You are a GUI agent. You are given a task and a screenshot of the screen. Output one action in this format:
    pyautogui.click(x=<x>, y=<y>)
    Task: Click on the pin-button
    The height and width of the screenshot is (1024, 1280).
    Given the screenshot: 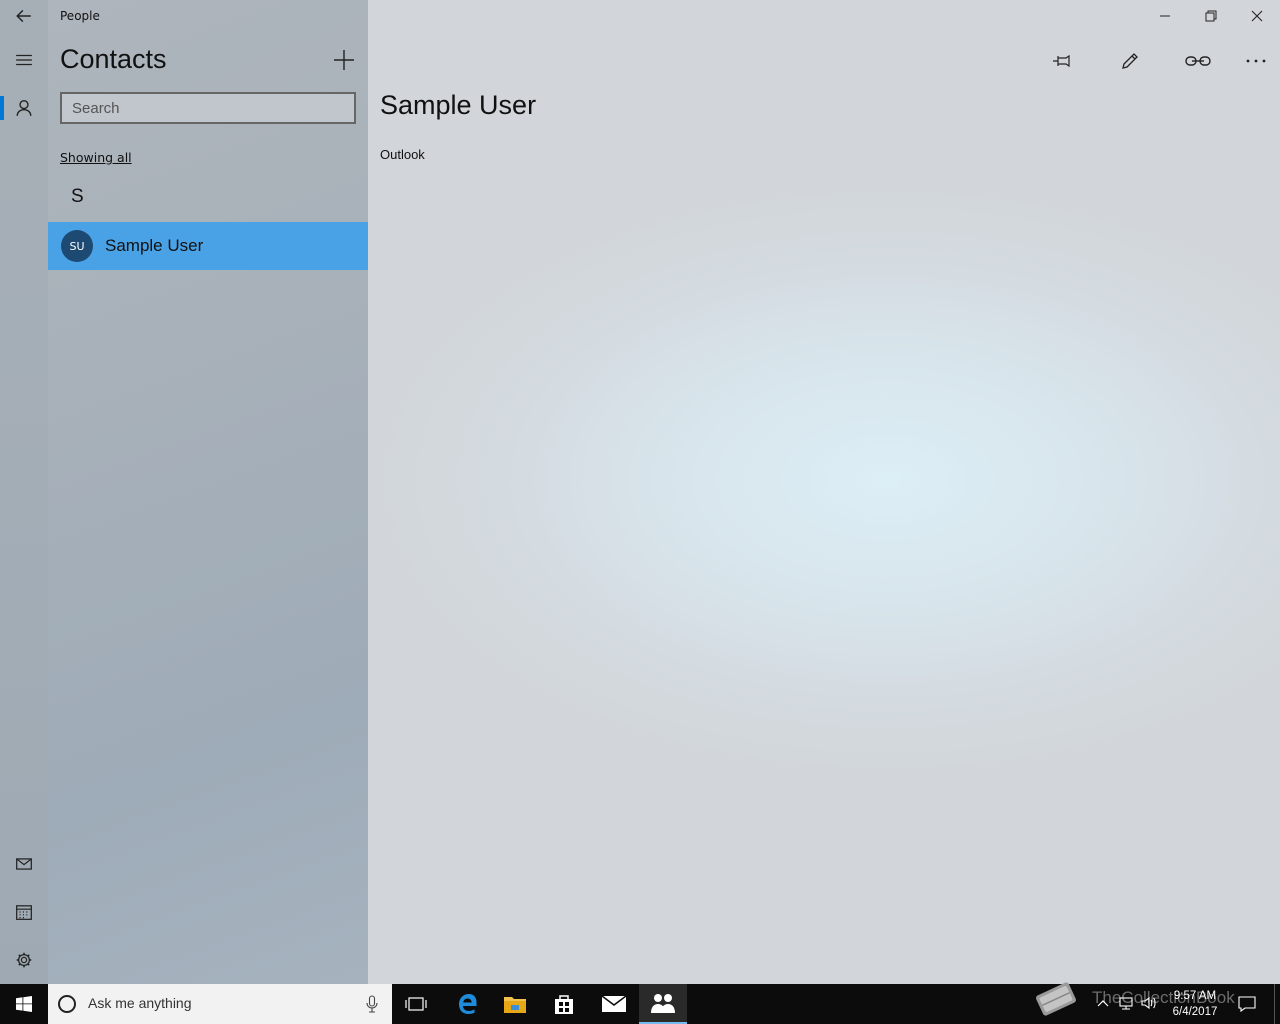 What is the action you would take?
    pyautogui.click(x=1062, y=61)
    